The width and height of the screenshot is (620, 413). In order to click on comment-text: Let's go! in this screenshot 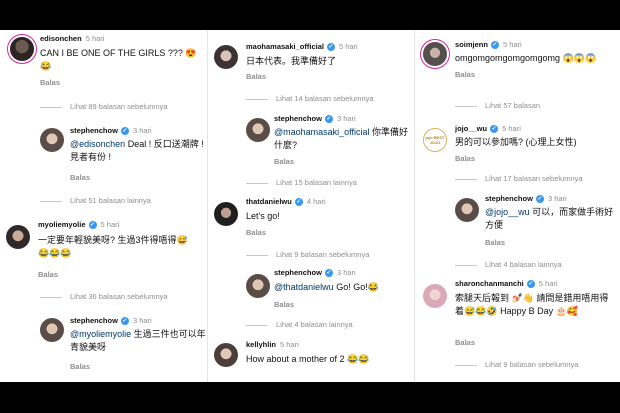, I will do `click(263, 216)`.